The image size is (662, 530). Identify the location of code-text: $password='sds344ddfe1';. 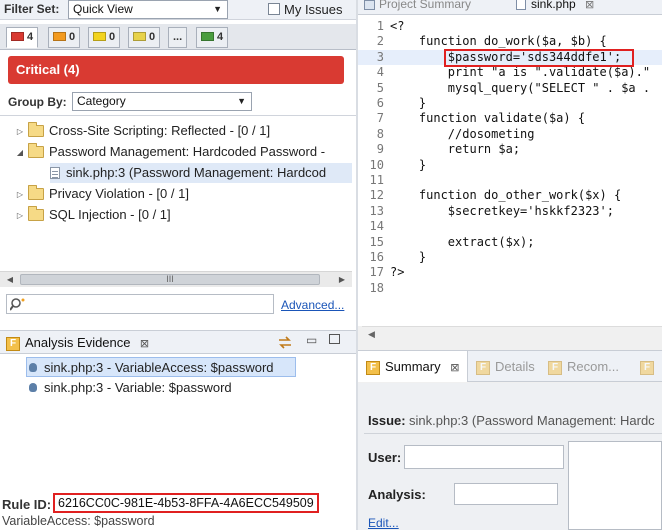
(506, 56).